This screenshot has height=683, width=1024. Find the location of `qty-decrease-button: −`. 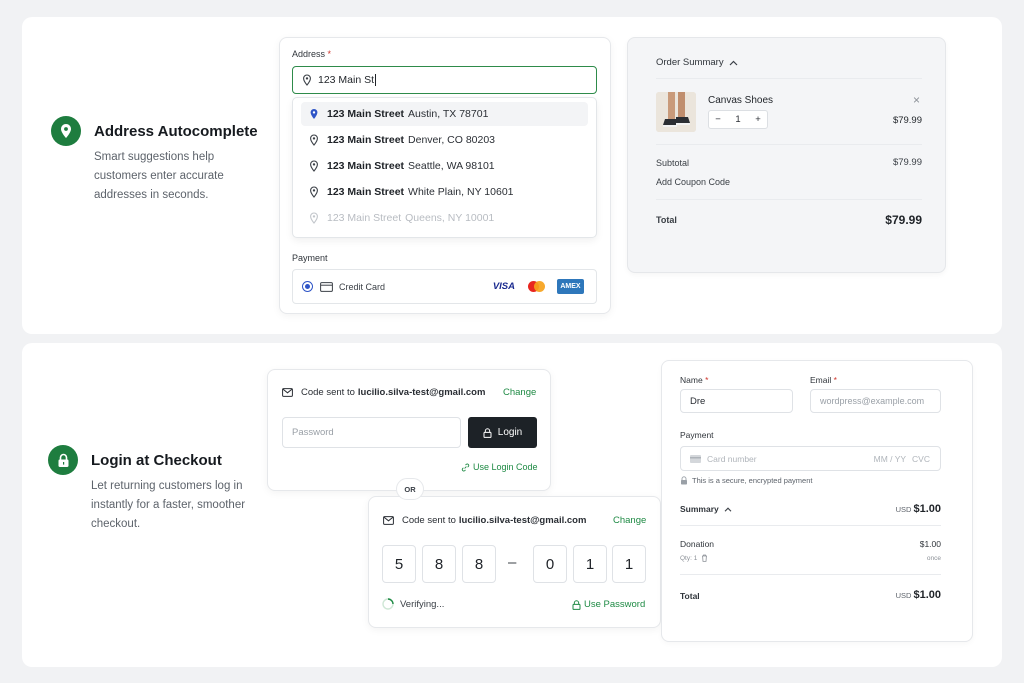

qty-decrease-button: − is located at coordinates (718, 119).